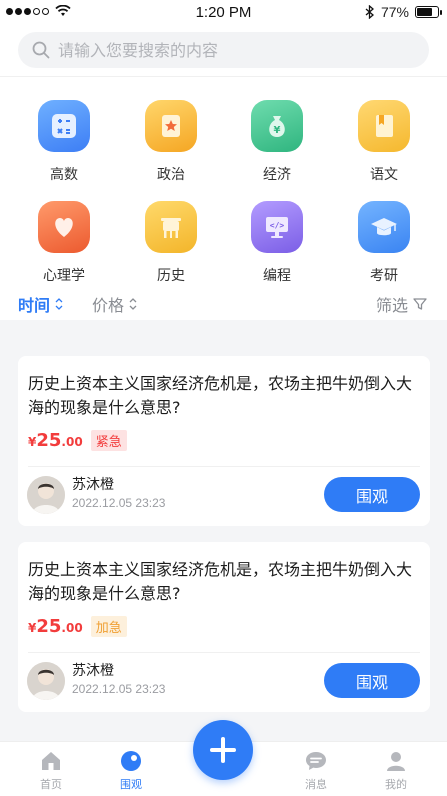 Image resolution: width=447 pixels, height=796 pixels. I want to click on category-lishi: 历史, so click(171, 243).